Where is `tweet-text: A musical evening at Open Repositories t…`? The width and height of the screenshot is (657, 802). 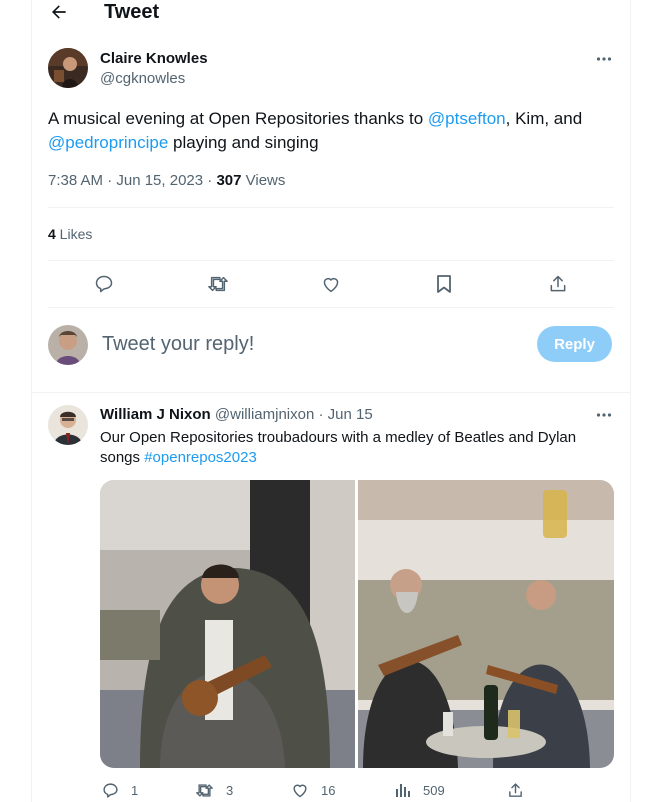
tweet-text: A musical evening at Open Repositories t… is located at coordinates (333, 131).